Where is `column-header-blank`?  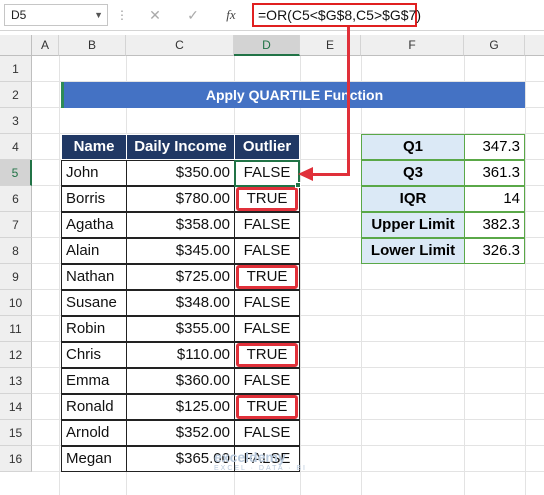
column-header-blank is located at coordinates (534, 45).